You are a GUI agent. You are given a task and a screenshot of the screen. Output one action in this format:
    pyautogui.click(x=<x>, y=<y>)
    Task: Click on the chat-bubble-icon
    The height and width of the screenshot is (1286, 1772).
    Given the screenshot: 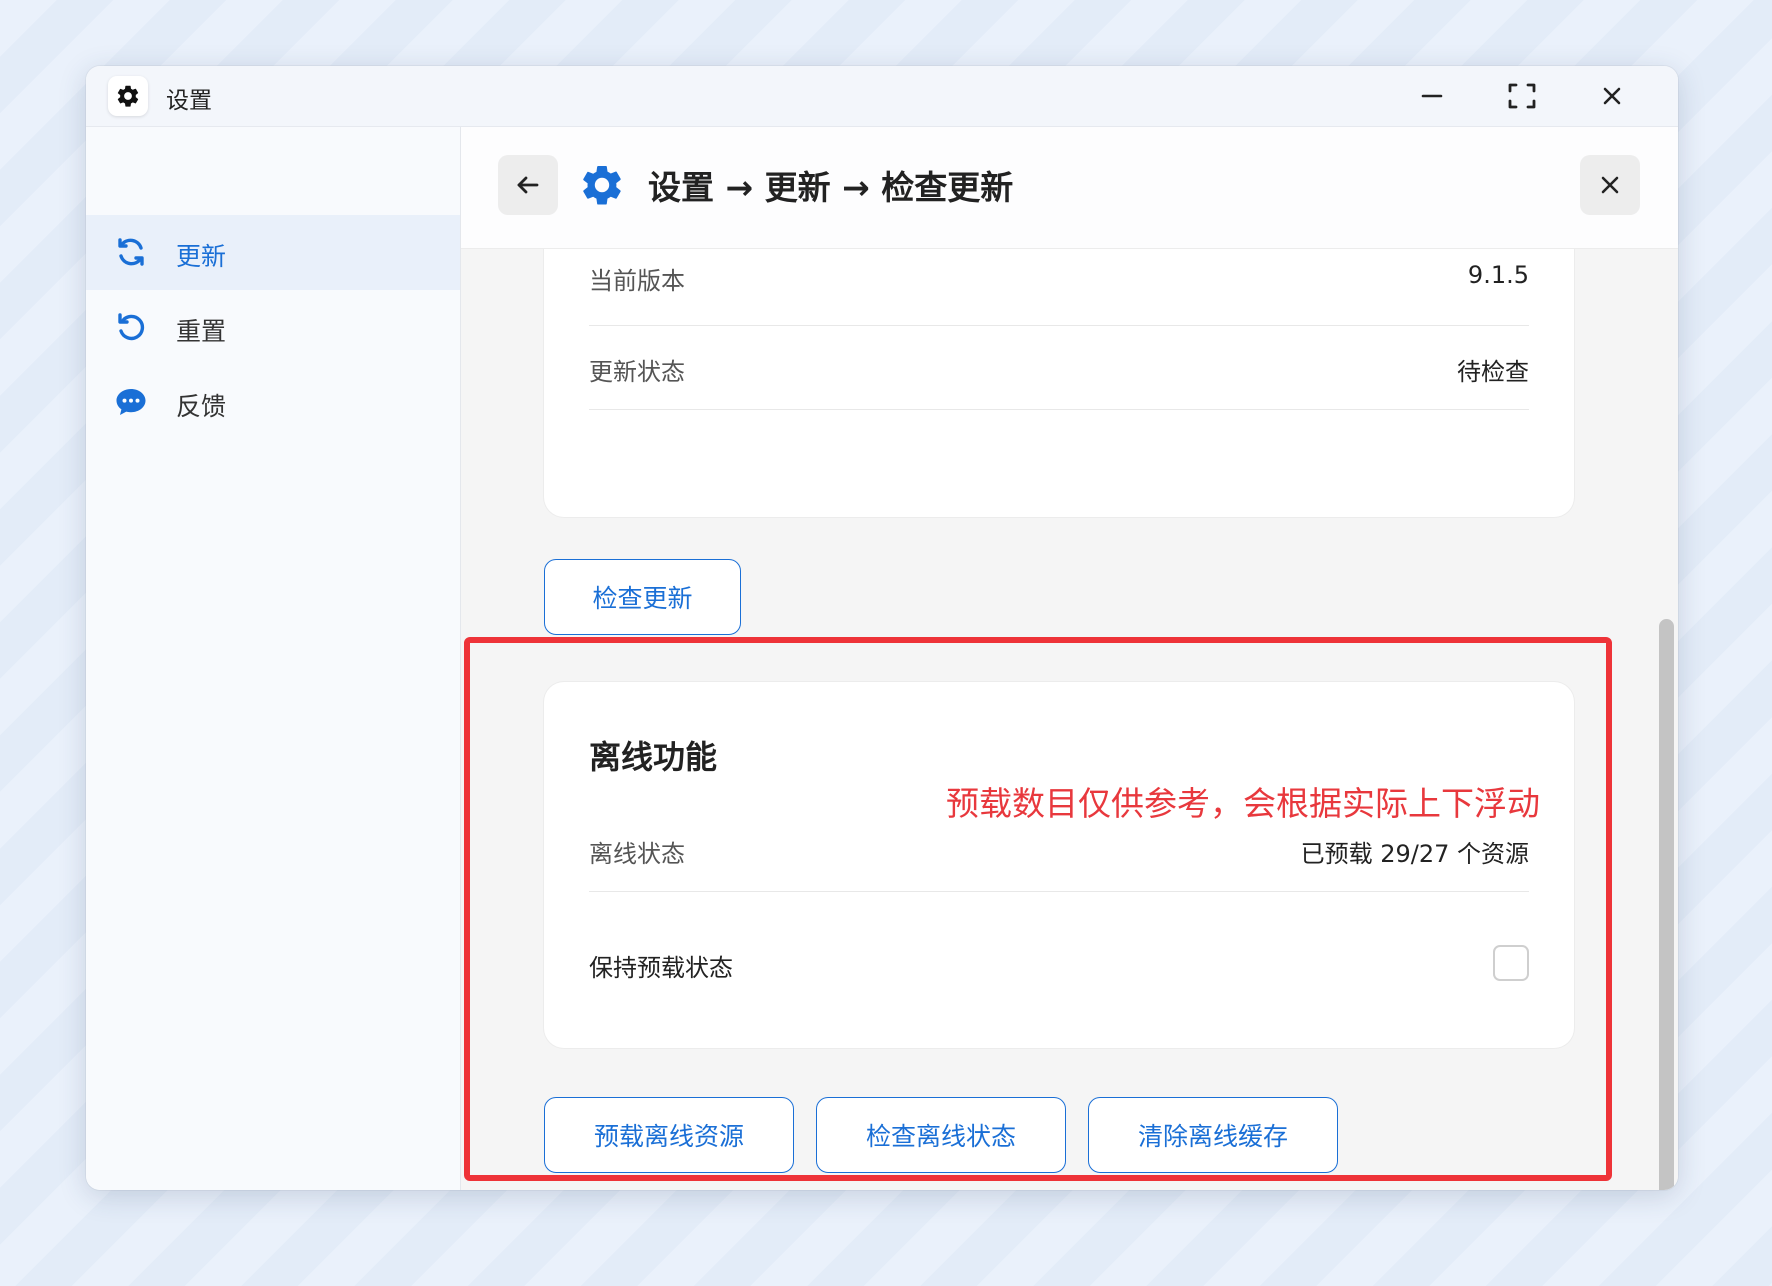 What is the action you would take?
    pyautogui.click(x=131, y=402)
    